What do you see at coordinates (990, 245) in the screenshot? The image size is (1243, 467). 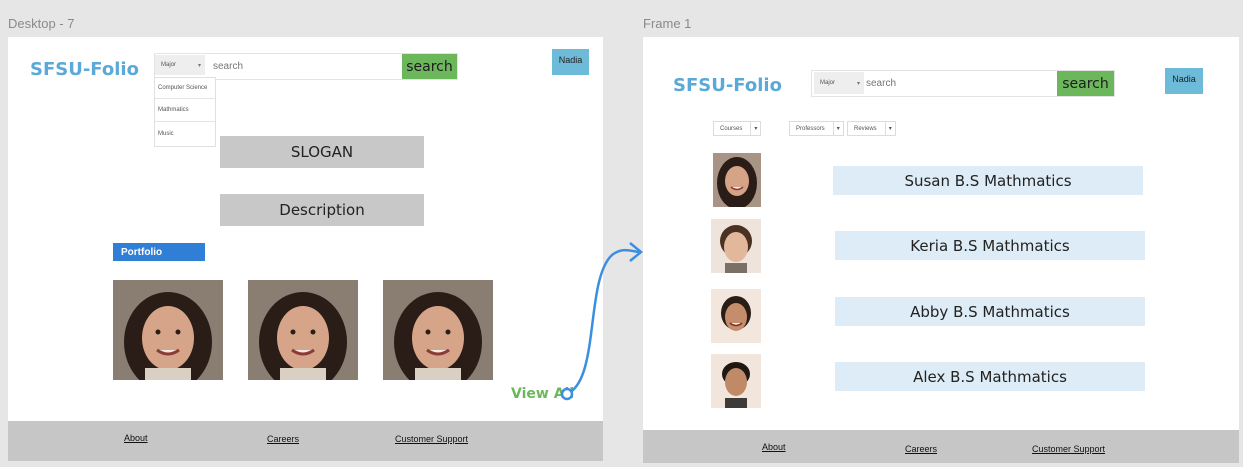 I see `result-card: Keria B.S Mathmatics` at bounding box center [990, 245].